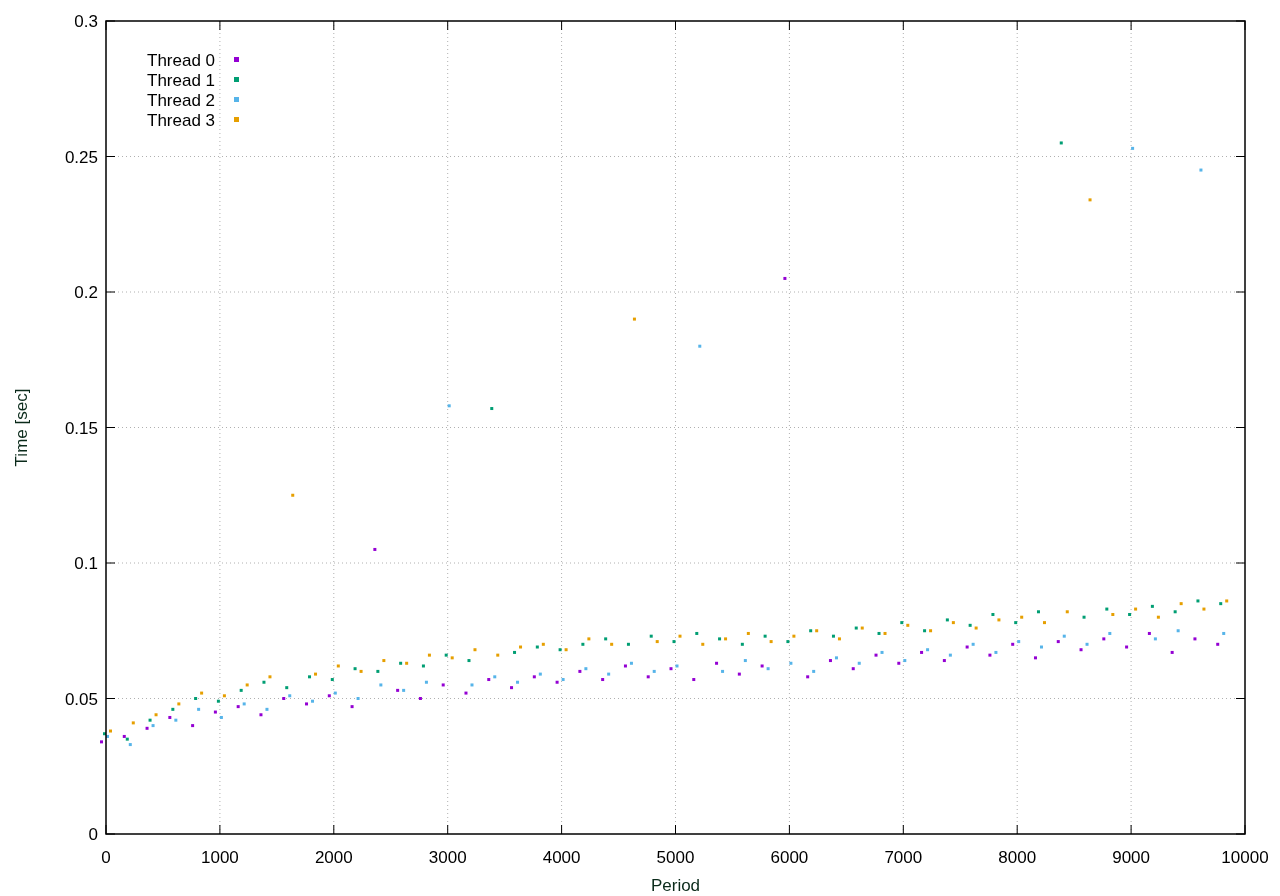 The height and width of the screenshot is (896, 1280). I want to click on y-tick-label: 0.3, so click(86, 21).